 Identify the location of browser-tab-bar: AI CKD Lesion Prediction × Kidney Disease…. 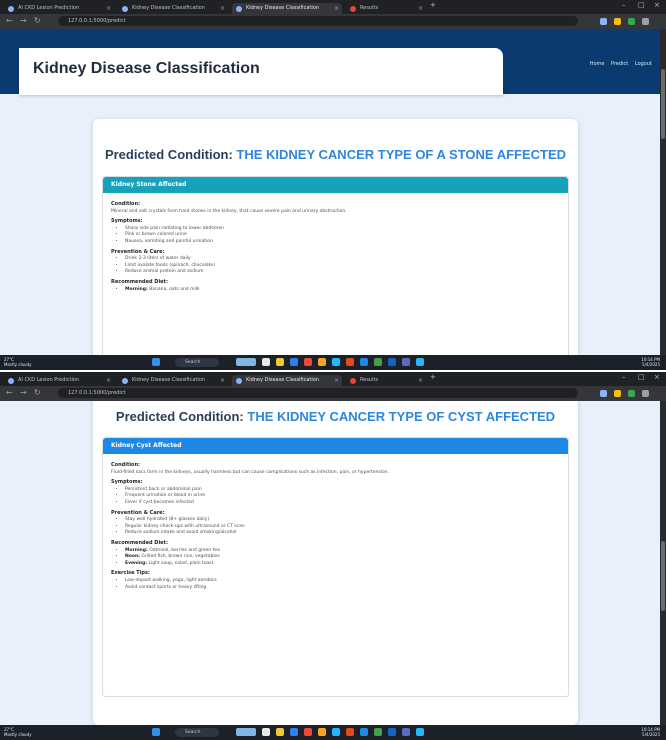
(333, 379).